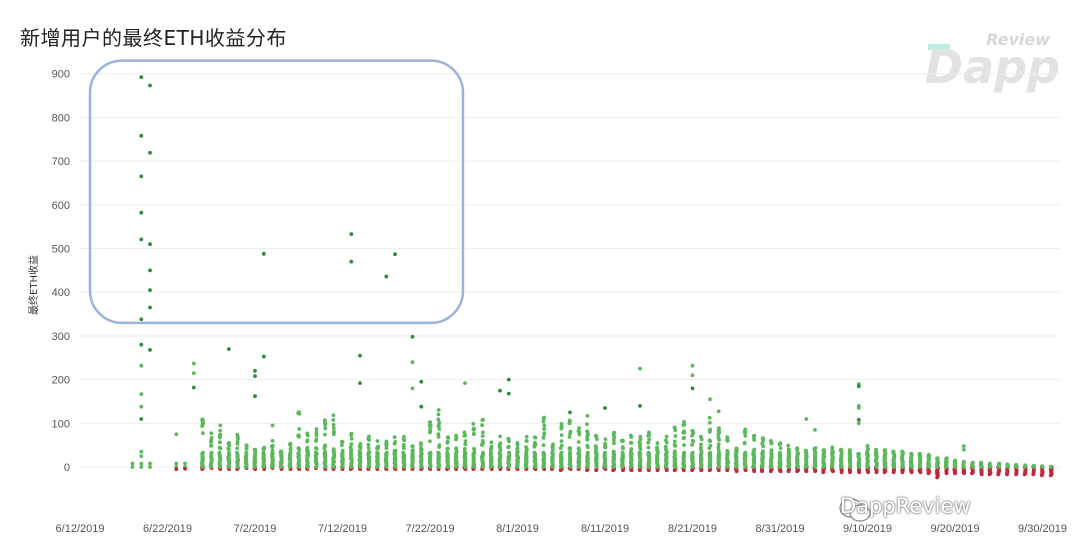  Describe the element at coordinates (80, 529) in the screenshot. I see `x-tick-label: 6/12/2019` at that location.